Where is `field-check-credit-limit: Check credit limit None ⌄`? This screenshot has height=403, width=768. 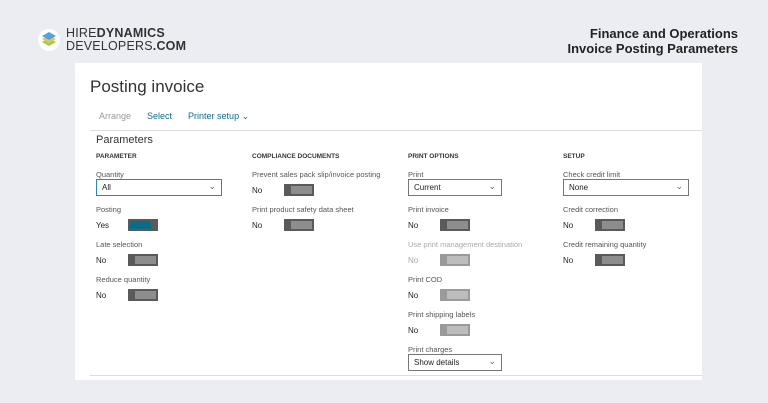 field-check-credit-limit: Check credit limit None ⌄ is located at coordinates (632, 187).